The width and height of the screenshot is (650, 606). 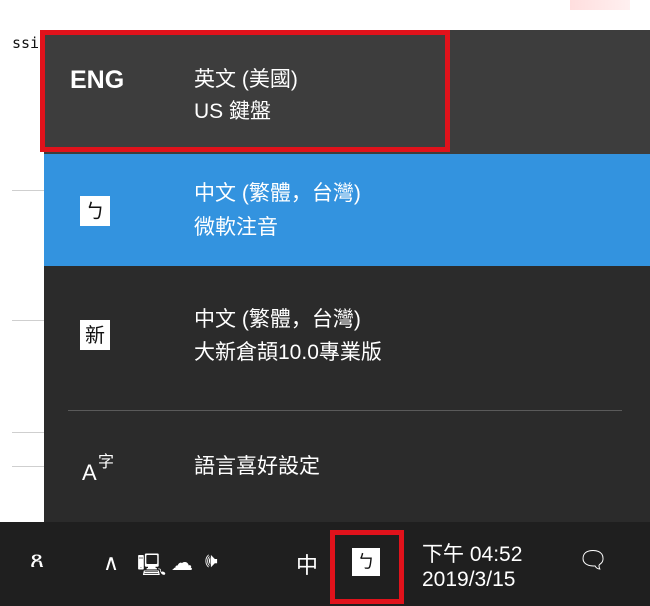 I want to click on onedrive-cloud-icon: ☁, so click(x=182, y=563).